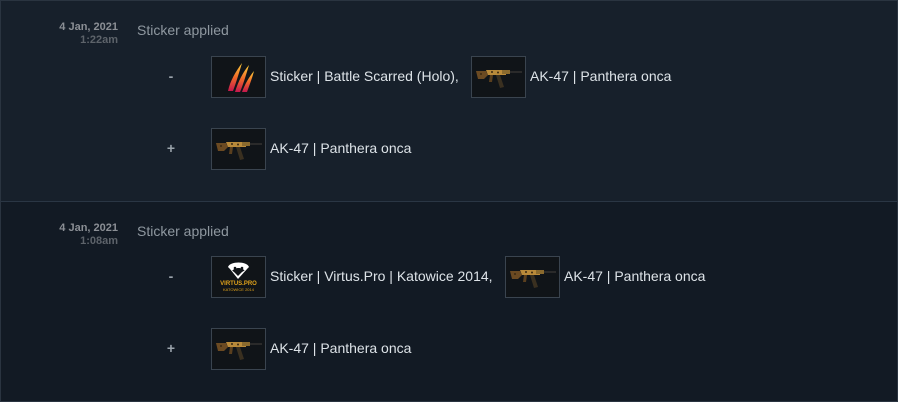 The height and width of the screenshot is (402, 898). I want to click on entry-time: 1:22am, so click(99, 40).